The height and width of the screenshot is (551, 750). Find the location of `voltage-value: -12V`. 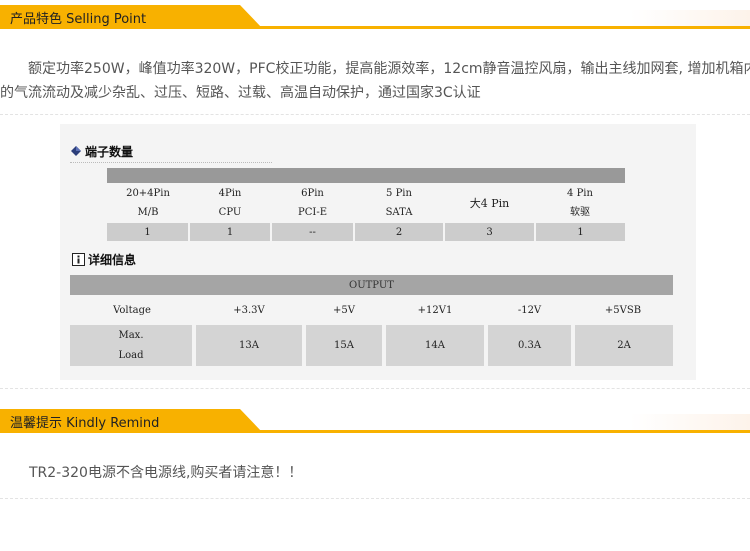

voltage-value: -12V is located at coordinates (529, 310).